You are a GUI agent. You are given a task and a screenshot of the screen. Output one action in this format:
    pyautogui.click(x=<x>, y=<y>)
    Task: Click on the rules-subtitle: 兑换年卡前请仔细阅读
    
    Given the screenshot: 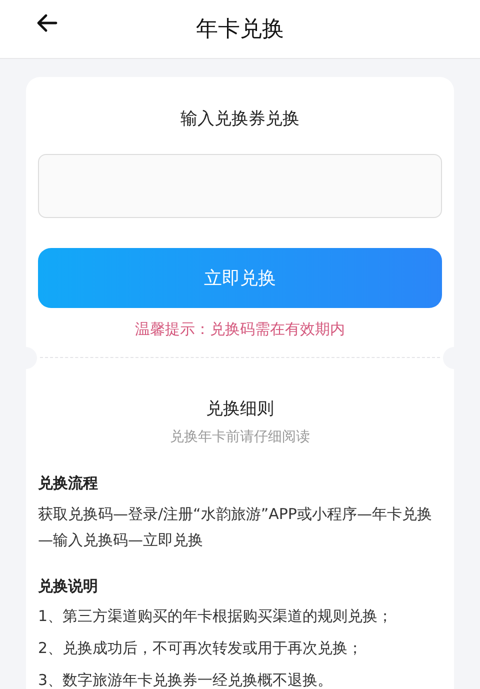 What is the action you would take?
    pyautogui.click(x=240, y=437)
    